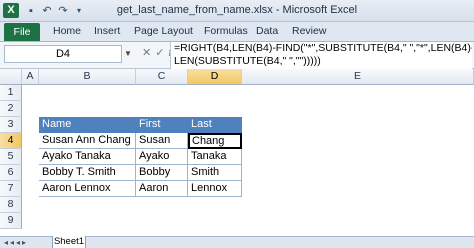  What do you see at coordinates (87, 77) in the screenshot?
I see `column-header-b: B` at bounding box center [87, 77].